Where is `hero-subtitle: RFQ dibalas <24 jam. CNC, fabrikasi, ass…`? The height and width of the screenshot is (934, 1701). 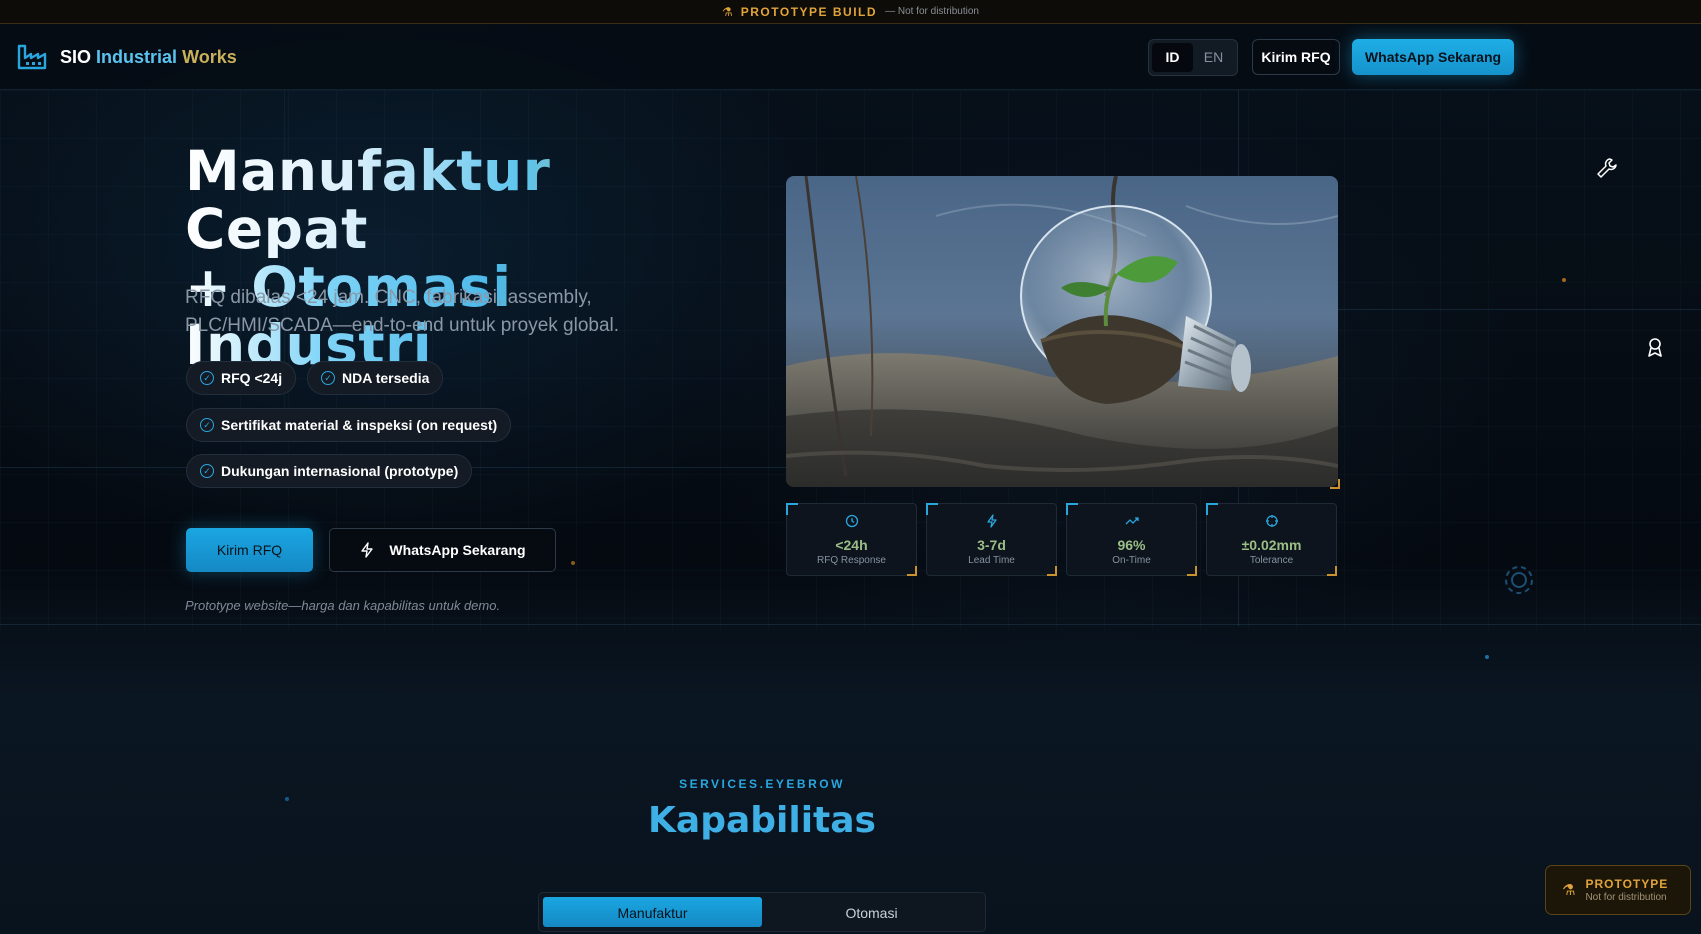
hero-subtitle: RFQ dibalas <24 jam. CNC, fabrikasi, ass… is located at coordinates (402, 311).